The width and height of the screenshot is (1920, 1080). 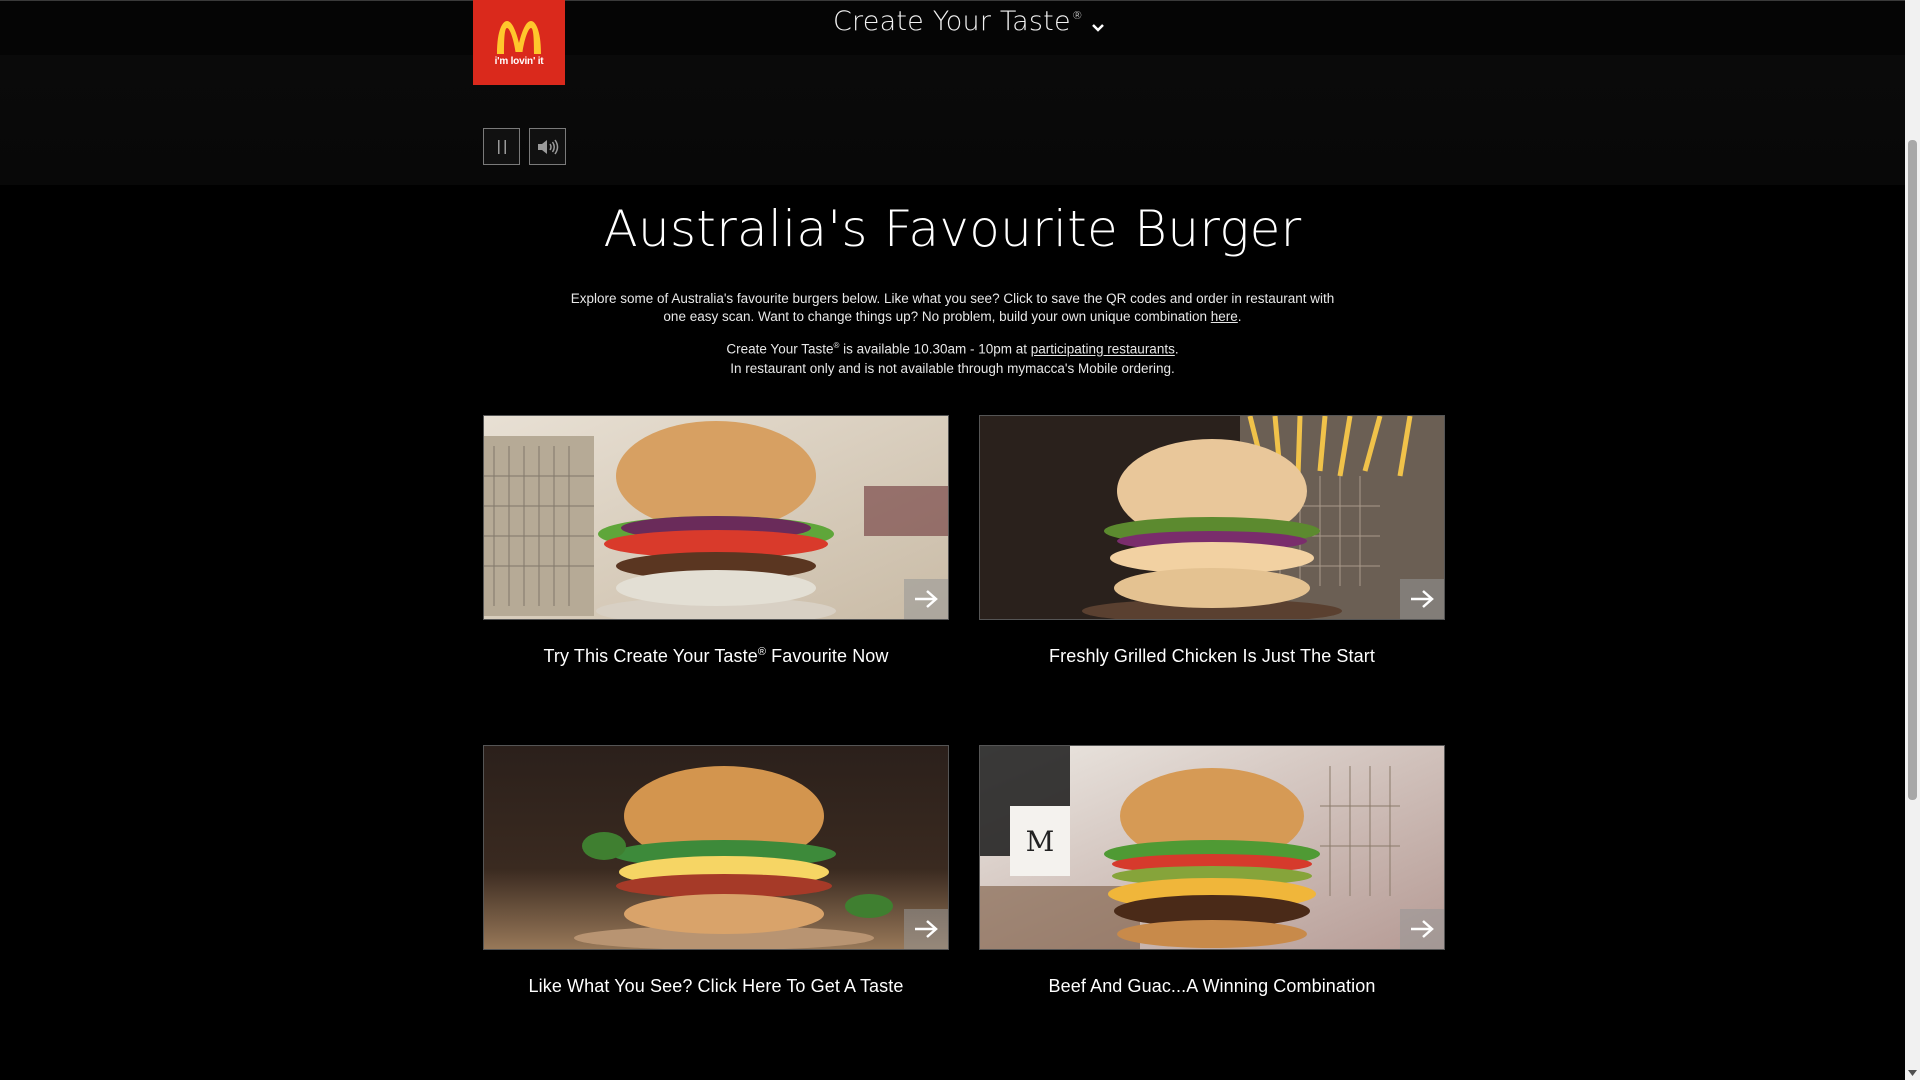 What do you see at coordinates (1912, 1073) in the screenshot?
I see `scroll-down-arrow-icon` at bounding box center [1912, 1073].